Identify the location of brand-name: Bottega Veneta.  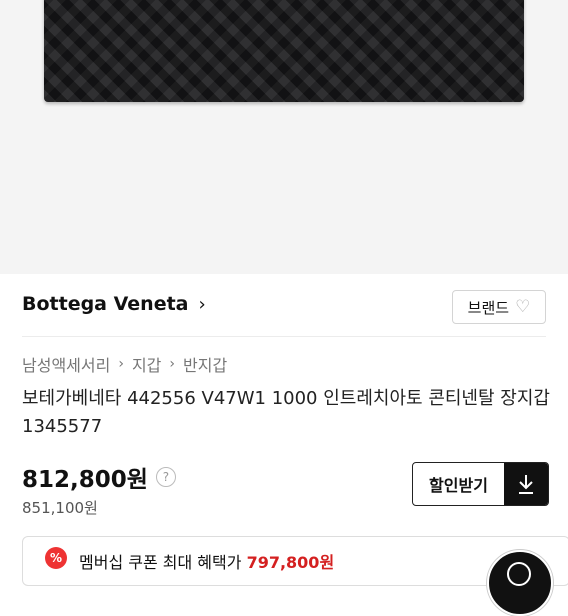
(105, 304).